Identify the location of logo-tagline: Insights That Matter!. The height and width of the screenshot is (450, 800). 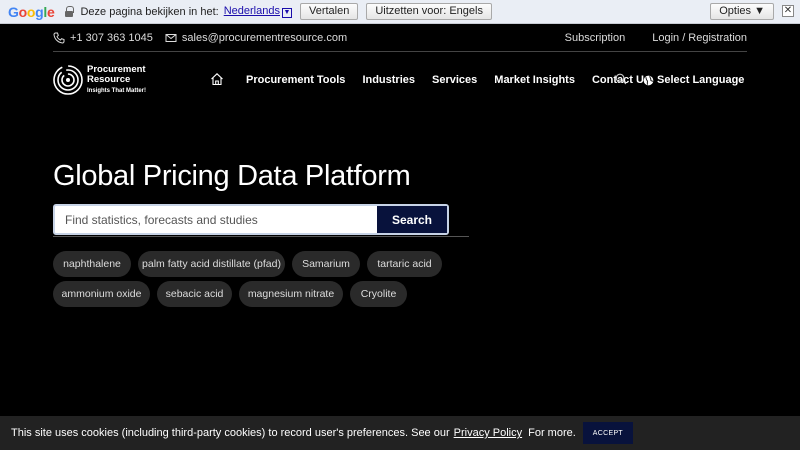
(117, 90).